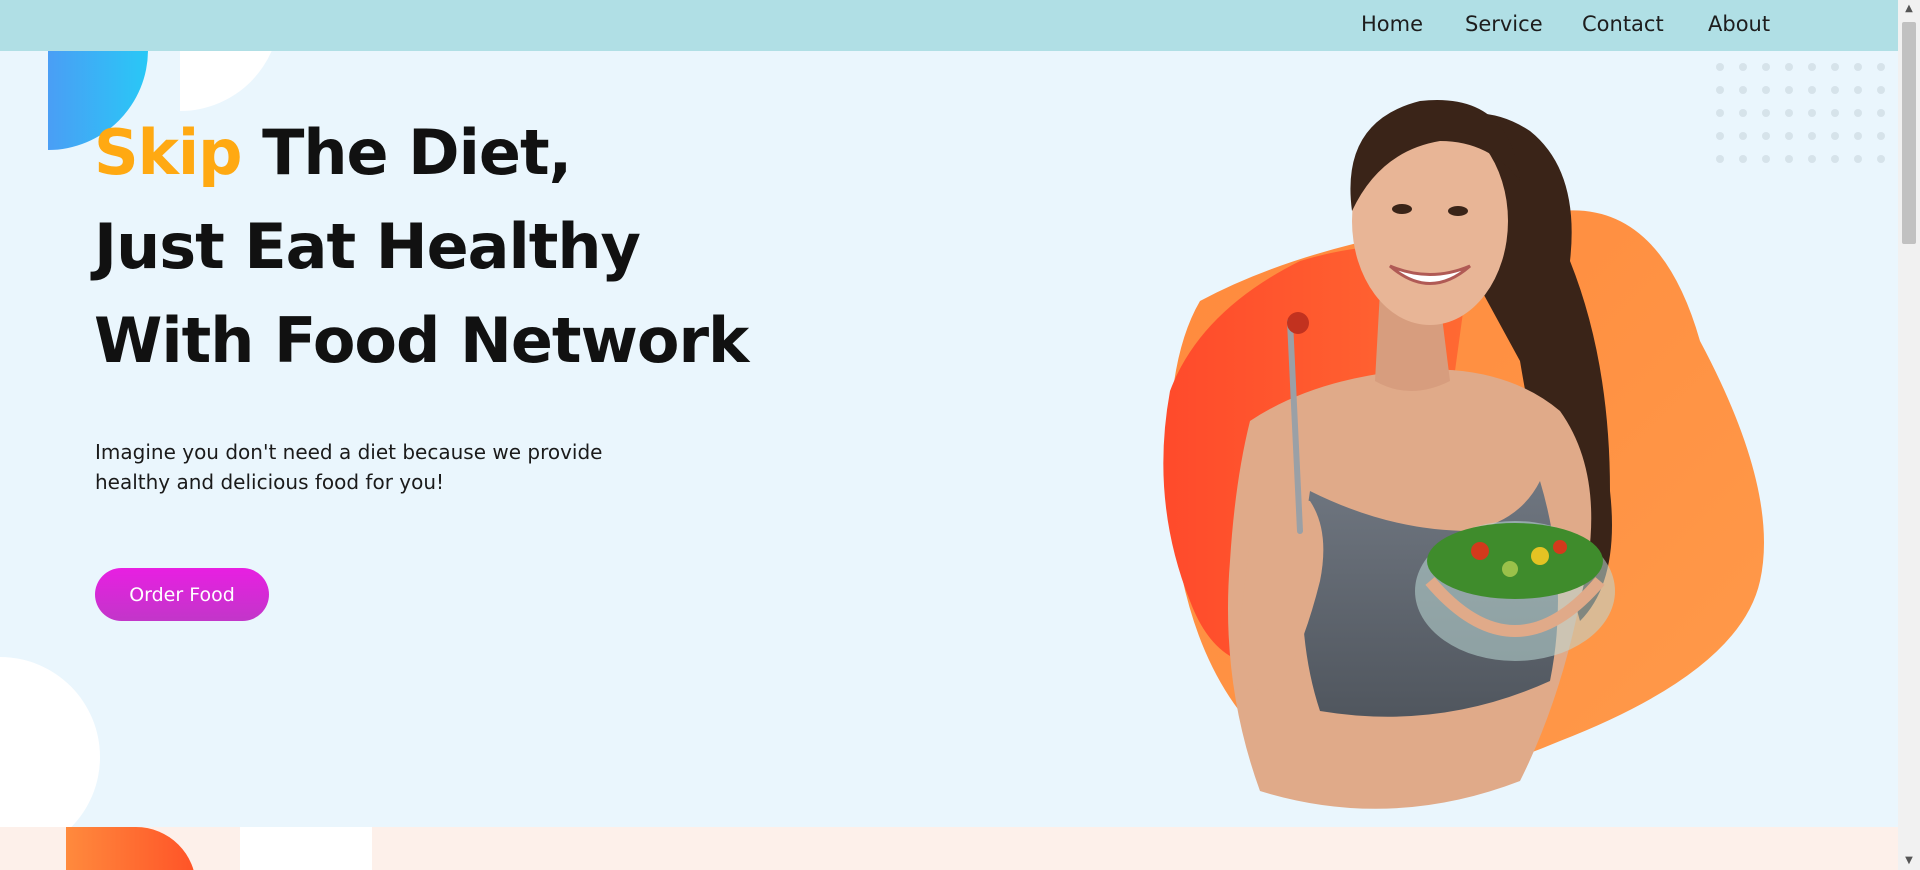 The height and width of the screenshot is (870, 1920). I want to click on decorative-white-blob, so click(230, 81).